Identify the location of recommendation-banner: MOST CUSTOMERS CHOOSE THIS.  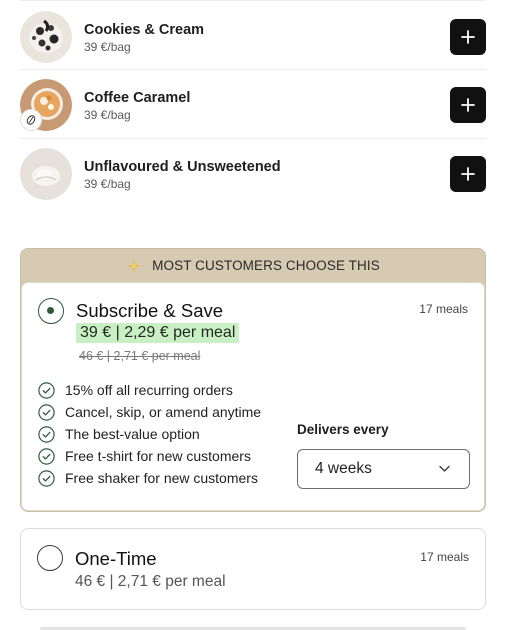
(253, 265).